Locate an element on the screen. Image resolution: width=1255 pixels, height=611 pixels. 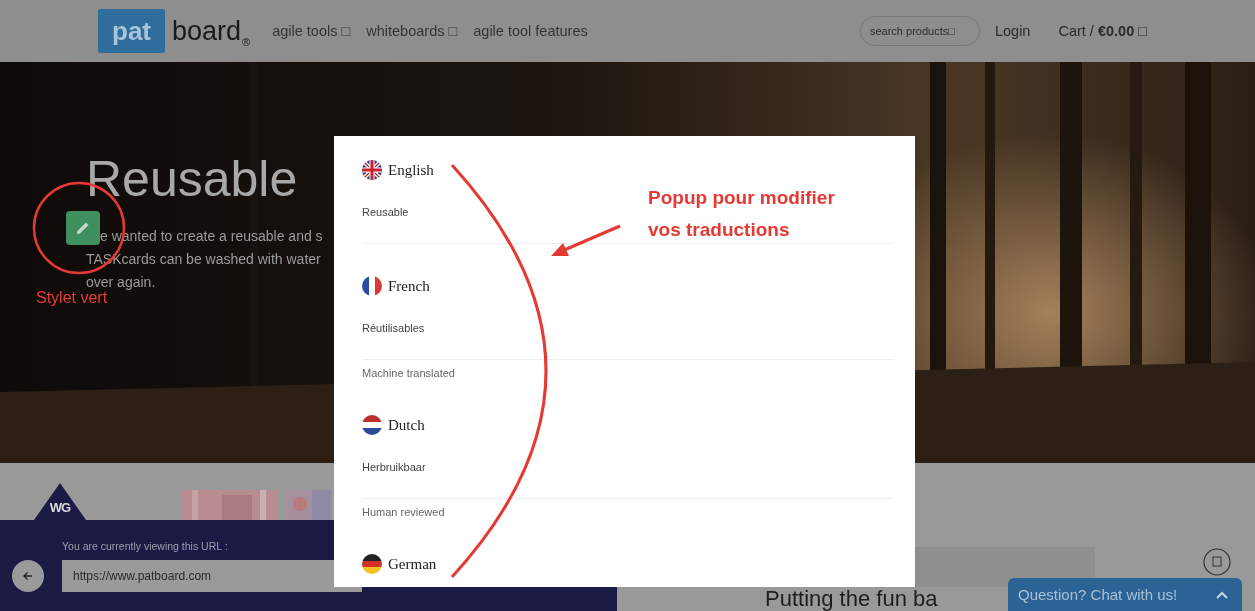
translation-text: Réutilisables is located at coordinates (393, 328).